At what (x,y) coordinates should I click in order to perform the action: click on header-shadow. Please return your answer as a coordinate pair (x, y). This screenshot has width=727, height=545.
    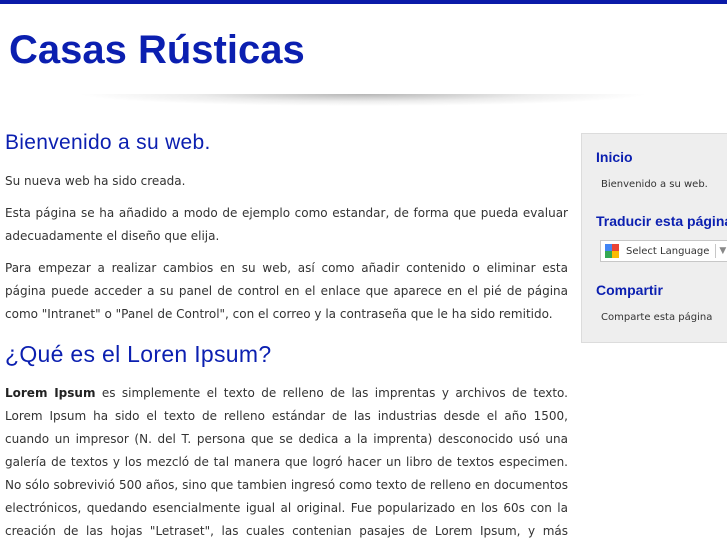
    Looking at the image, I should click on (363, 102).